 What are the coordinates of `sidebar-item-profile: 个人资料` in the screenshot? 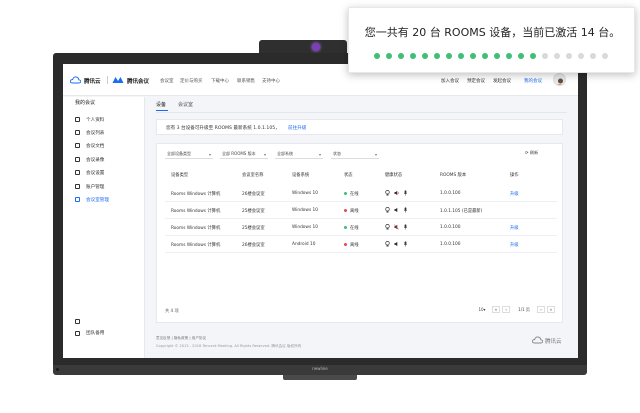 It's located at (105, 119).